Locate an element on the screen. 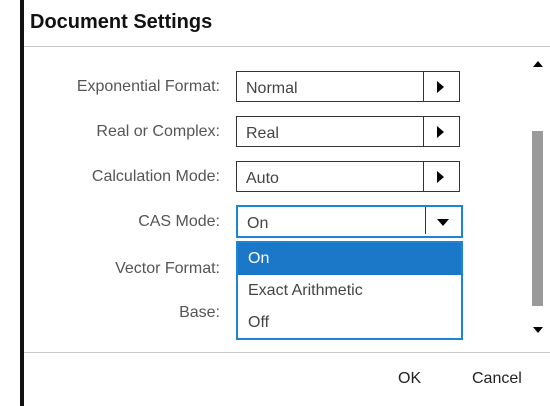  option-off-label: Off is located at coordinates (259, 322).